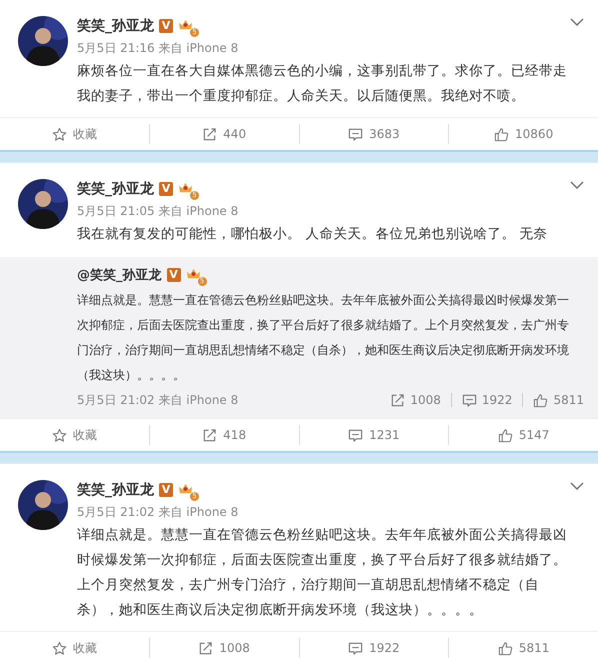  I want to click on repost-button: 418, so click(224, 435).